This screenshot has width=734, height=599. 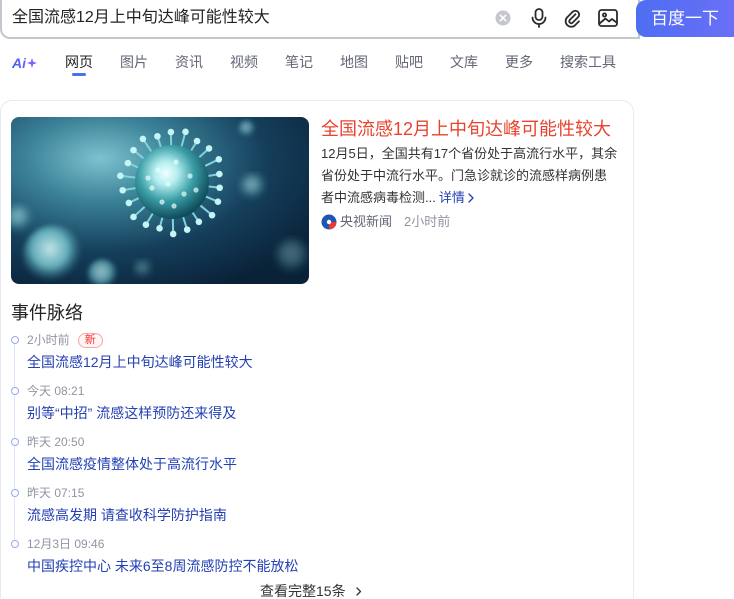 I want to click on timeline-item: 12月3日 09:46 中国疾控中心 未来6至8周流感防控不能放松, so click(x=301, y=558).